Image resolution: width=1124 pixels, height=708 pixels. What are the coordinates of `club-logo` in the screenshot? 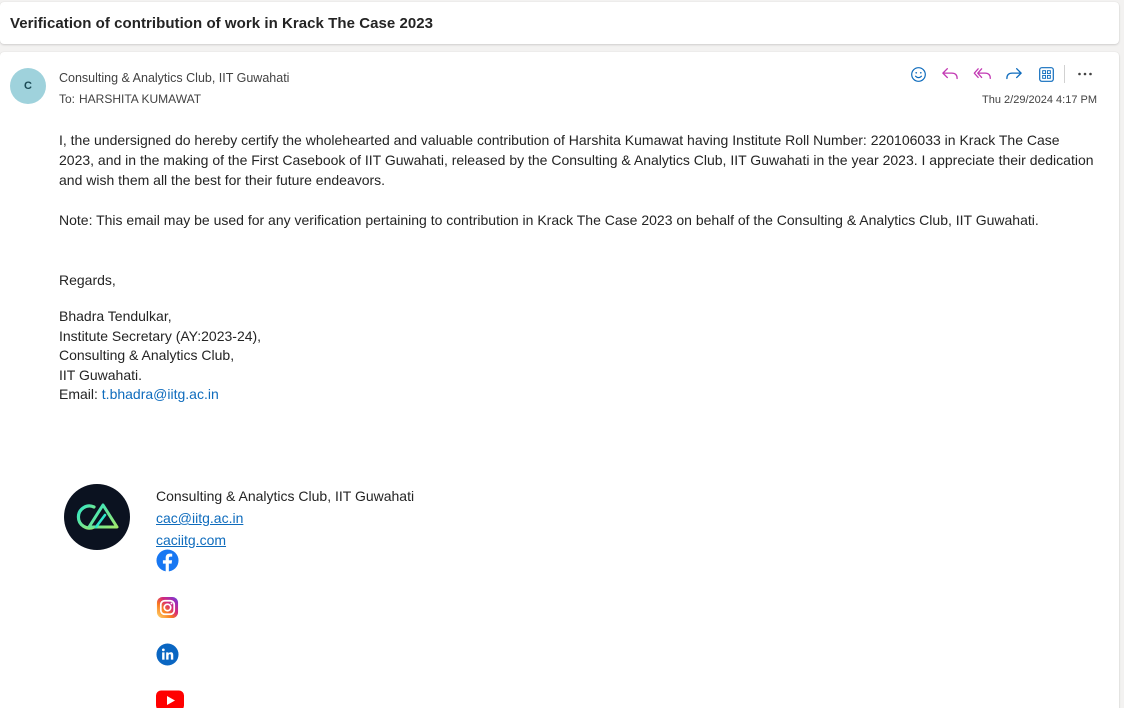 It's located at (97, 517).